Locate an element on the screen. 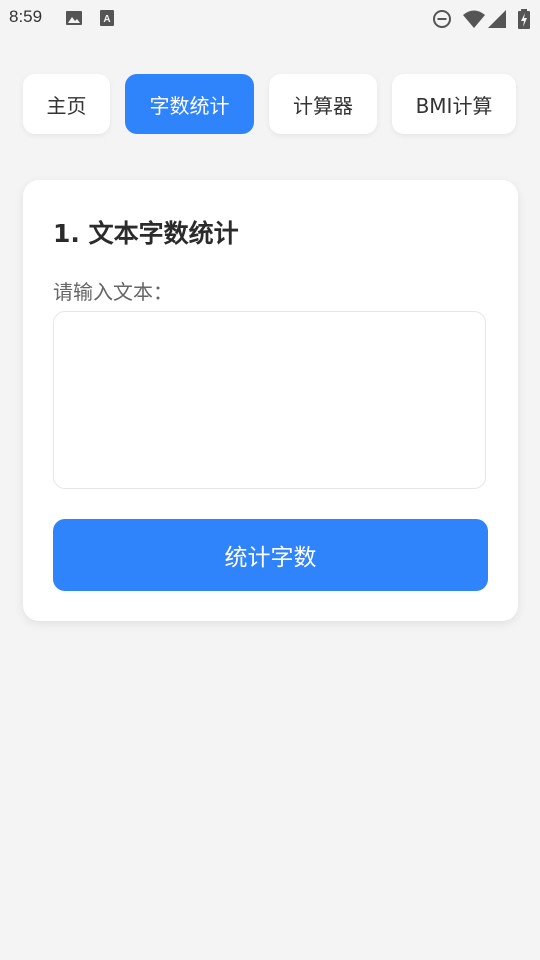  tab-bar: 主页 字数统计 计算器 BMI计算 is located at coordinates (270, 104).